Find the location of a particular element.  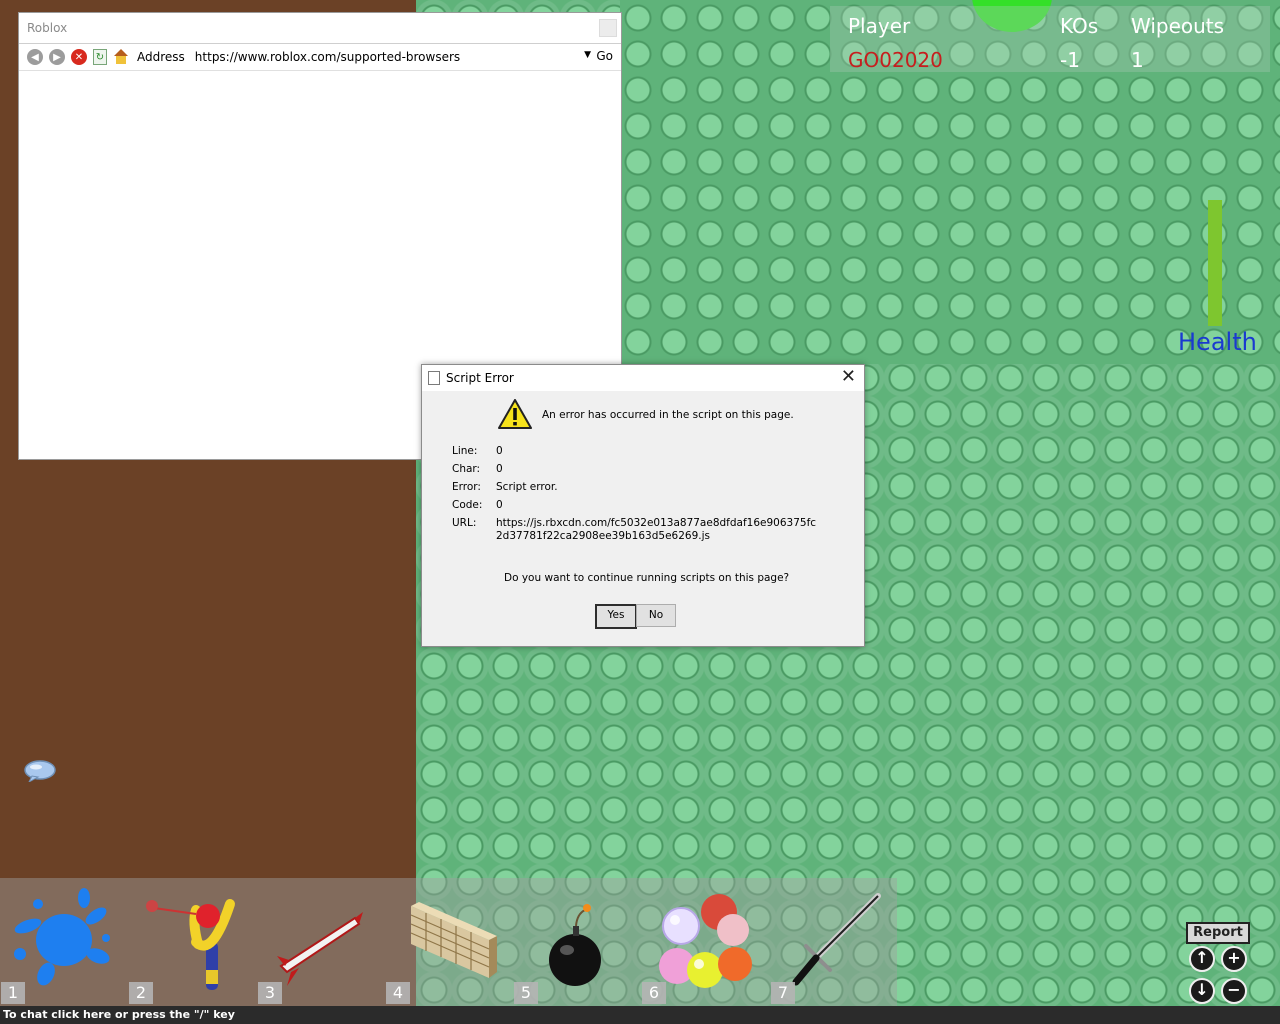

tool-slot-6: 6 is located at coordinates (705, 942).